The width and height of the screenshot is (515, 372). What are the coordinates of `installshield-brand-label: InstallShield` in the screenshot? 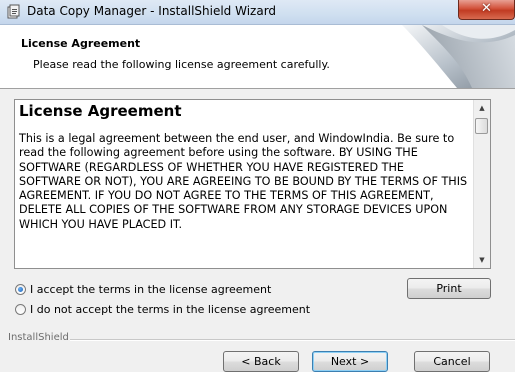 It's located at (38, 337).